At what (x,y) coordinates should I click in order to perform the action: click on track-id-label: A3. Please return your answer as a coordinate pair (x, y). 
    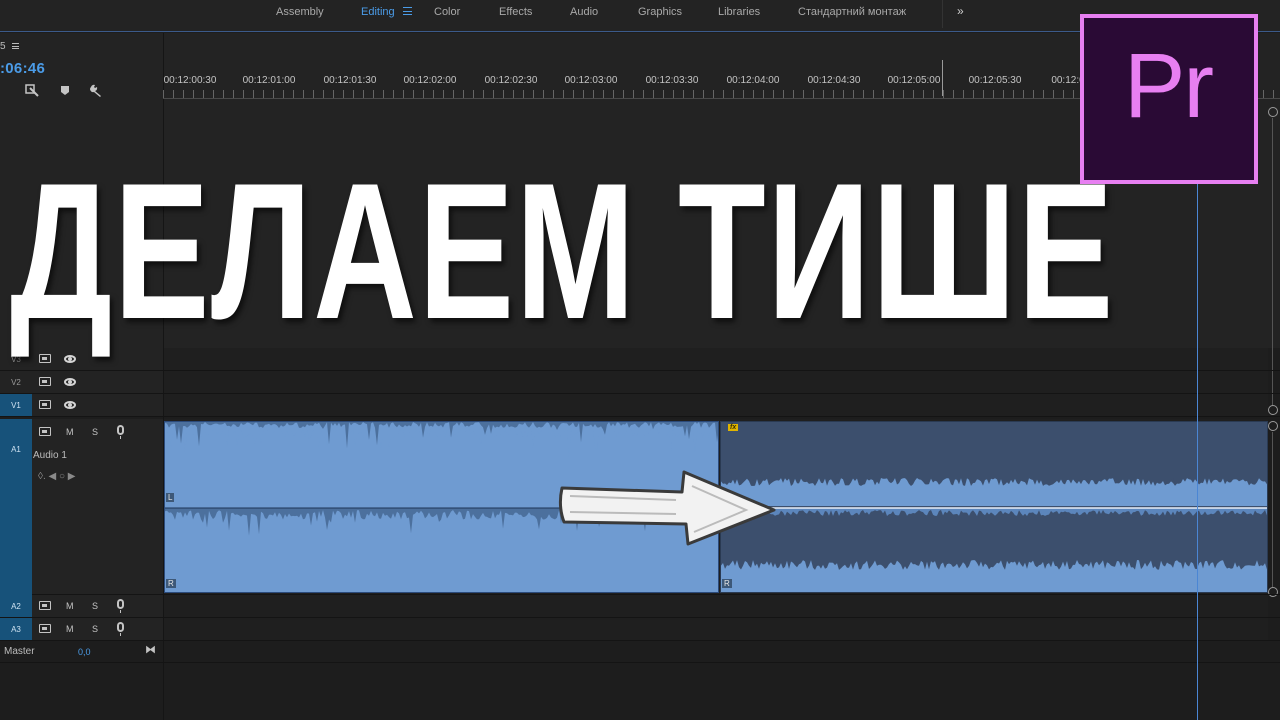
    Looking at the image, I should click on (16, 629).